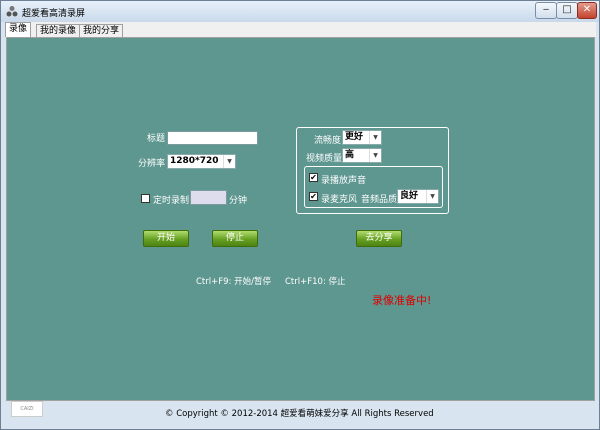 The width and height of the screenshot is (600, 430). What do you see at coordinates (315, 282) in the screenshot?
I see `hotkey-stop: Ctrl+F10: 停止` at bounding box center [315, 282].